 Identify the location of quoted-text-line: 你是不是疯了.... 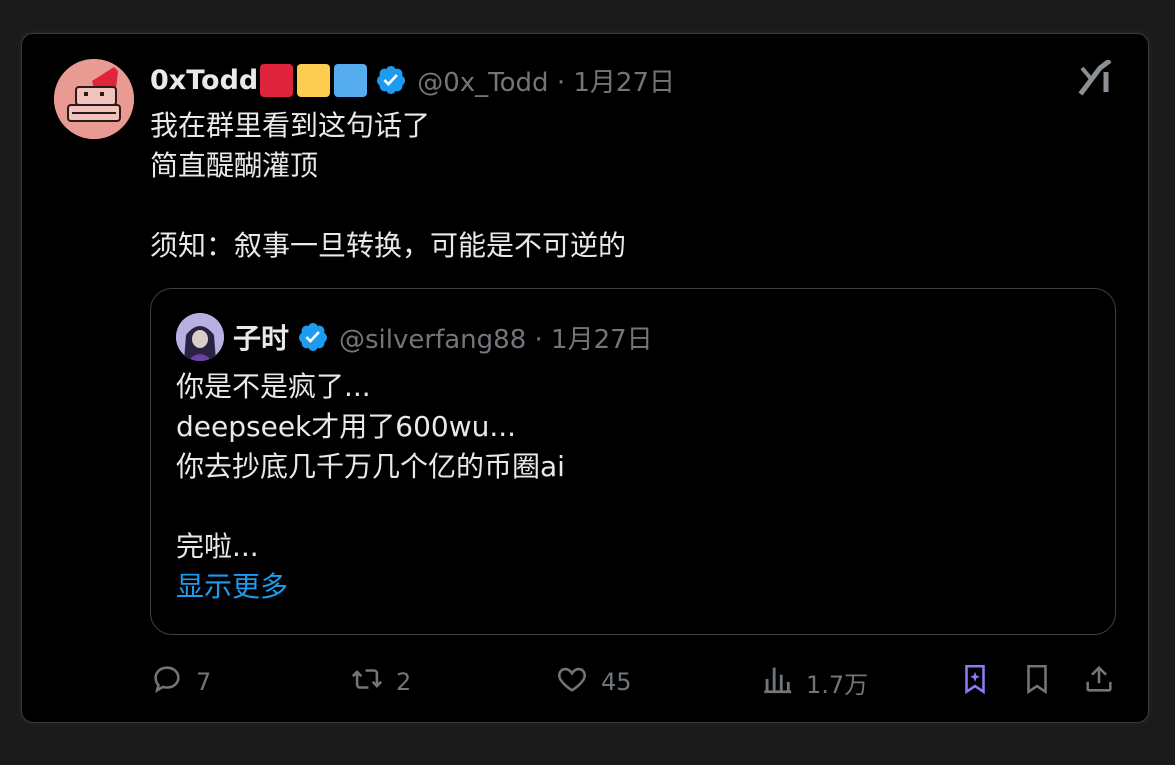
(273, 386).